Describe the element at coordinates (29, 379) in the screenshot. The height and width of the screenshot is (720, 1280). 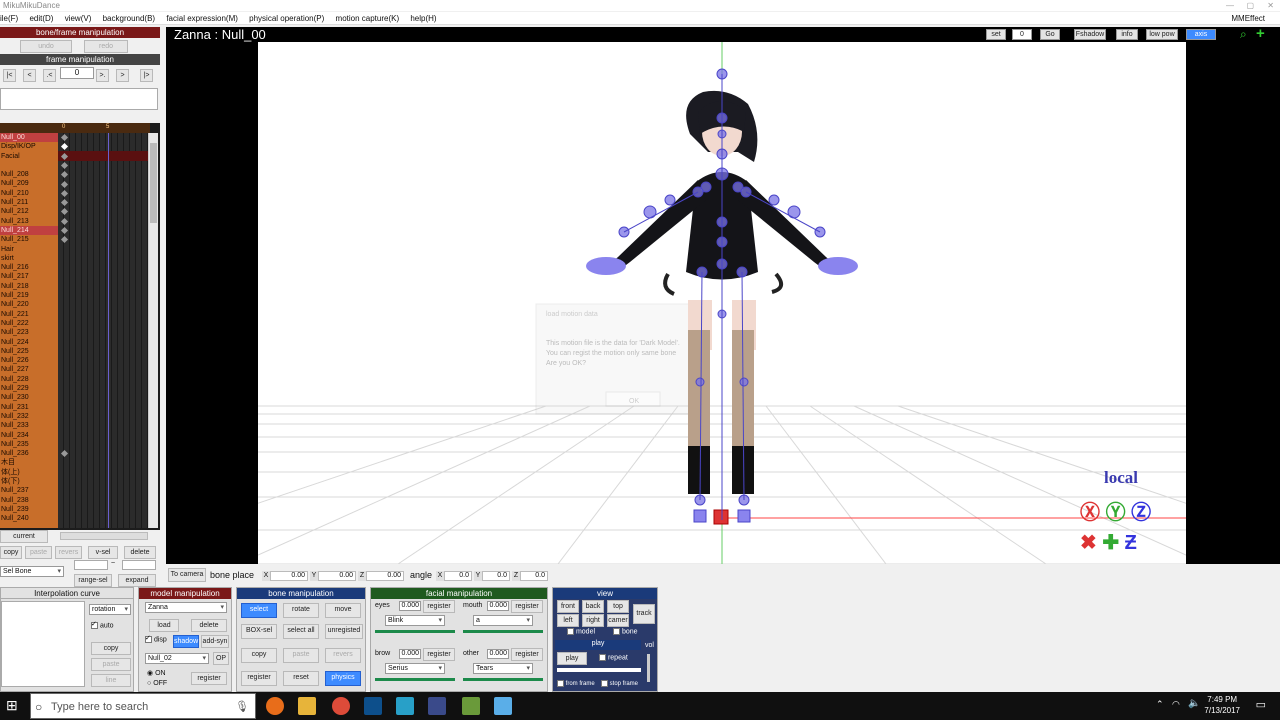
I see `track-row: Null_228` at that location.